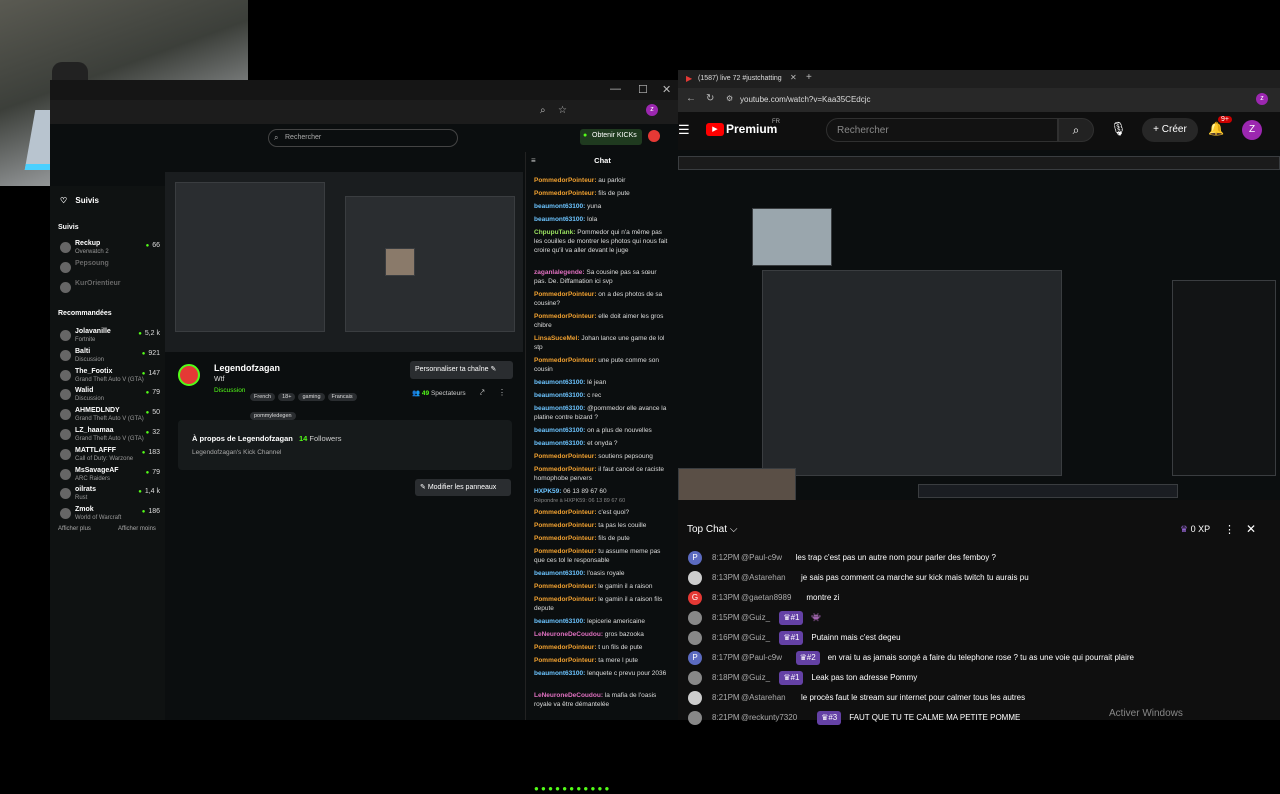 This screenshot has height=794, width=1280. I want to click on yt-tab-title: (1587) live 72 #justchatting, so click(740, 78).